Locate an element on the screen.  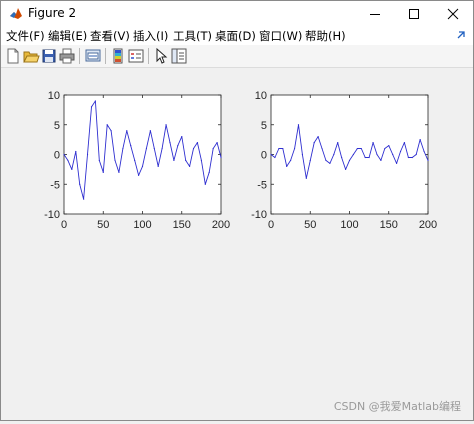
menu-window: 窗口(W) is located at coordinates (280, 36).